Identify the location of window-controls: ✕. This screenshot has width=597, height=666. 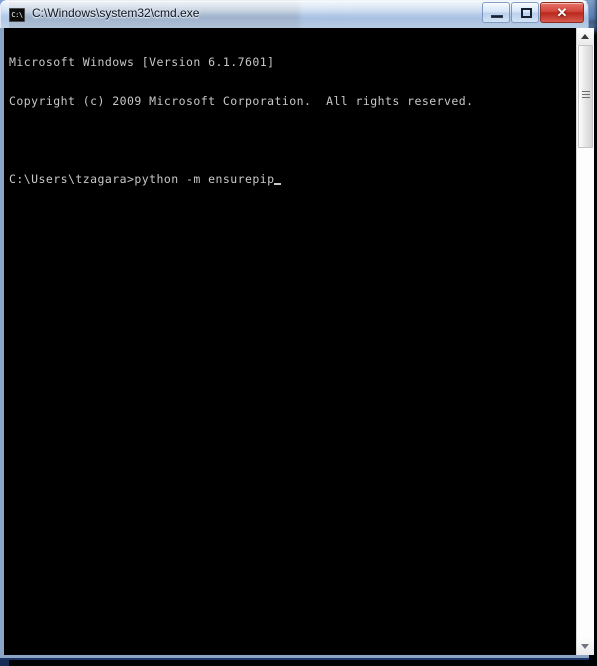
(532, 12).